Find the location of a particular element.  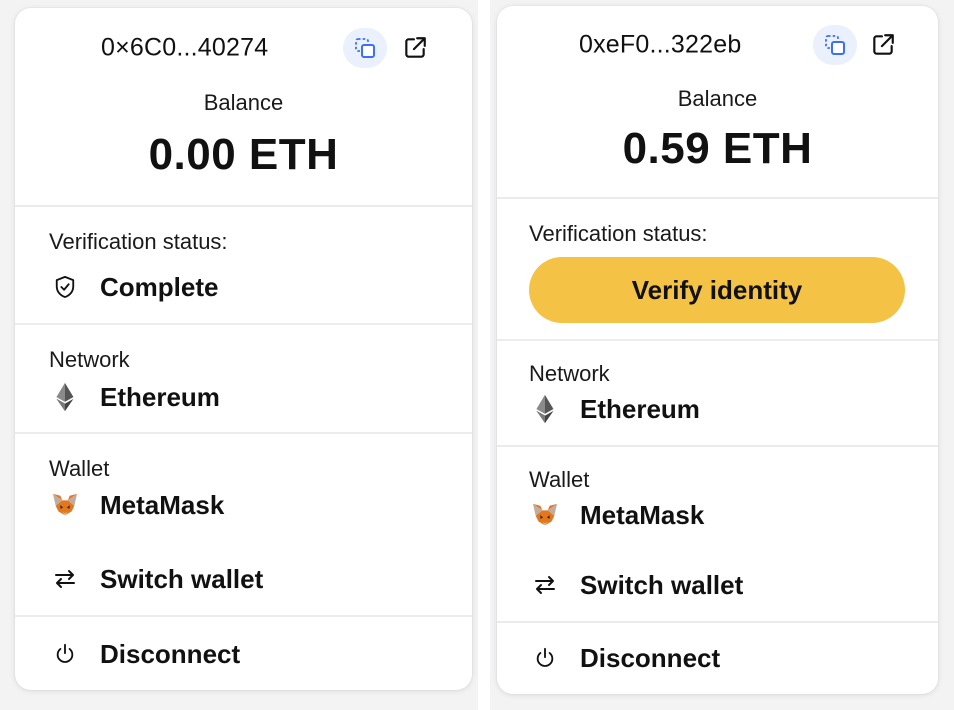

address-row: 0xeF0...322eb is located at coordinates (717, 45).